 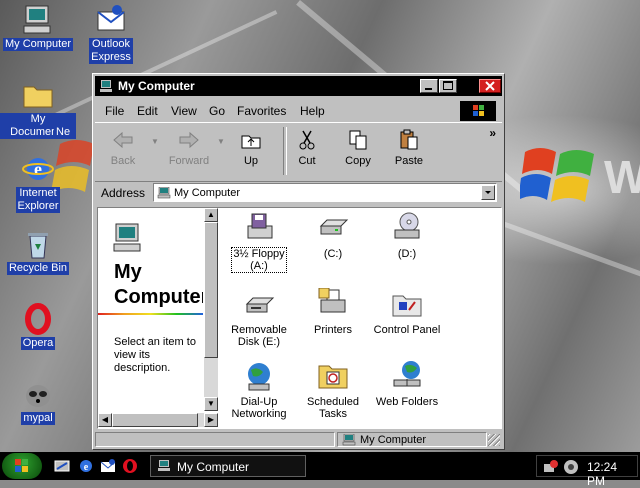 What do you see at coordinates (259, 376) in the screenshot?
I see `dial-up-networking-icon` at bounding box center [259, 376].